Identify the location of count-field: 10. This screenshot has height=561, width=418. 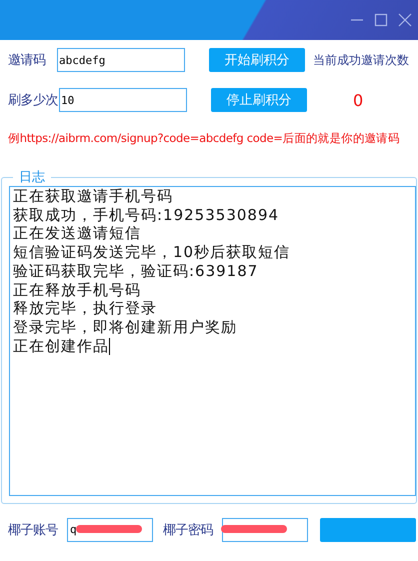
(123, 100).